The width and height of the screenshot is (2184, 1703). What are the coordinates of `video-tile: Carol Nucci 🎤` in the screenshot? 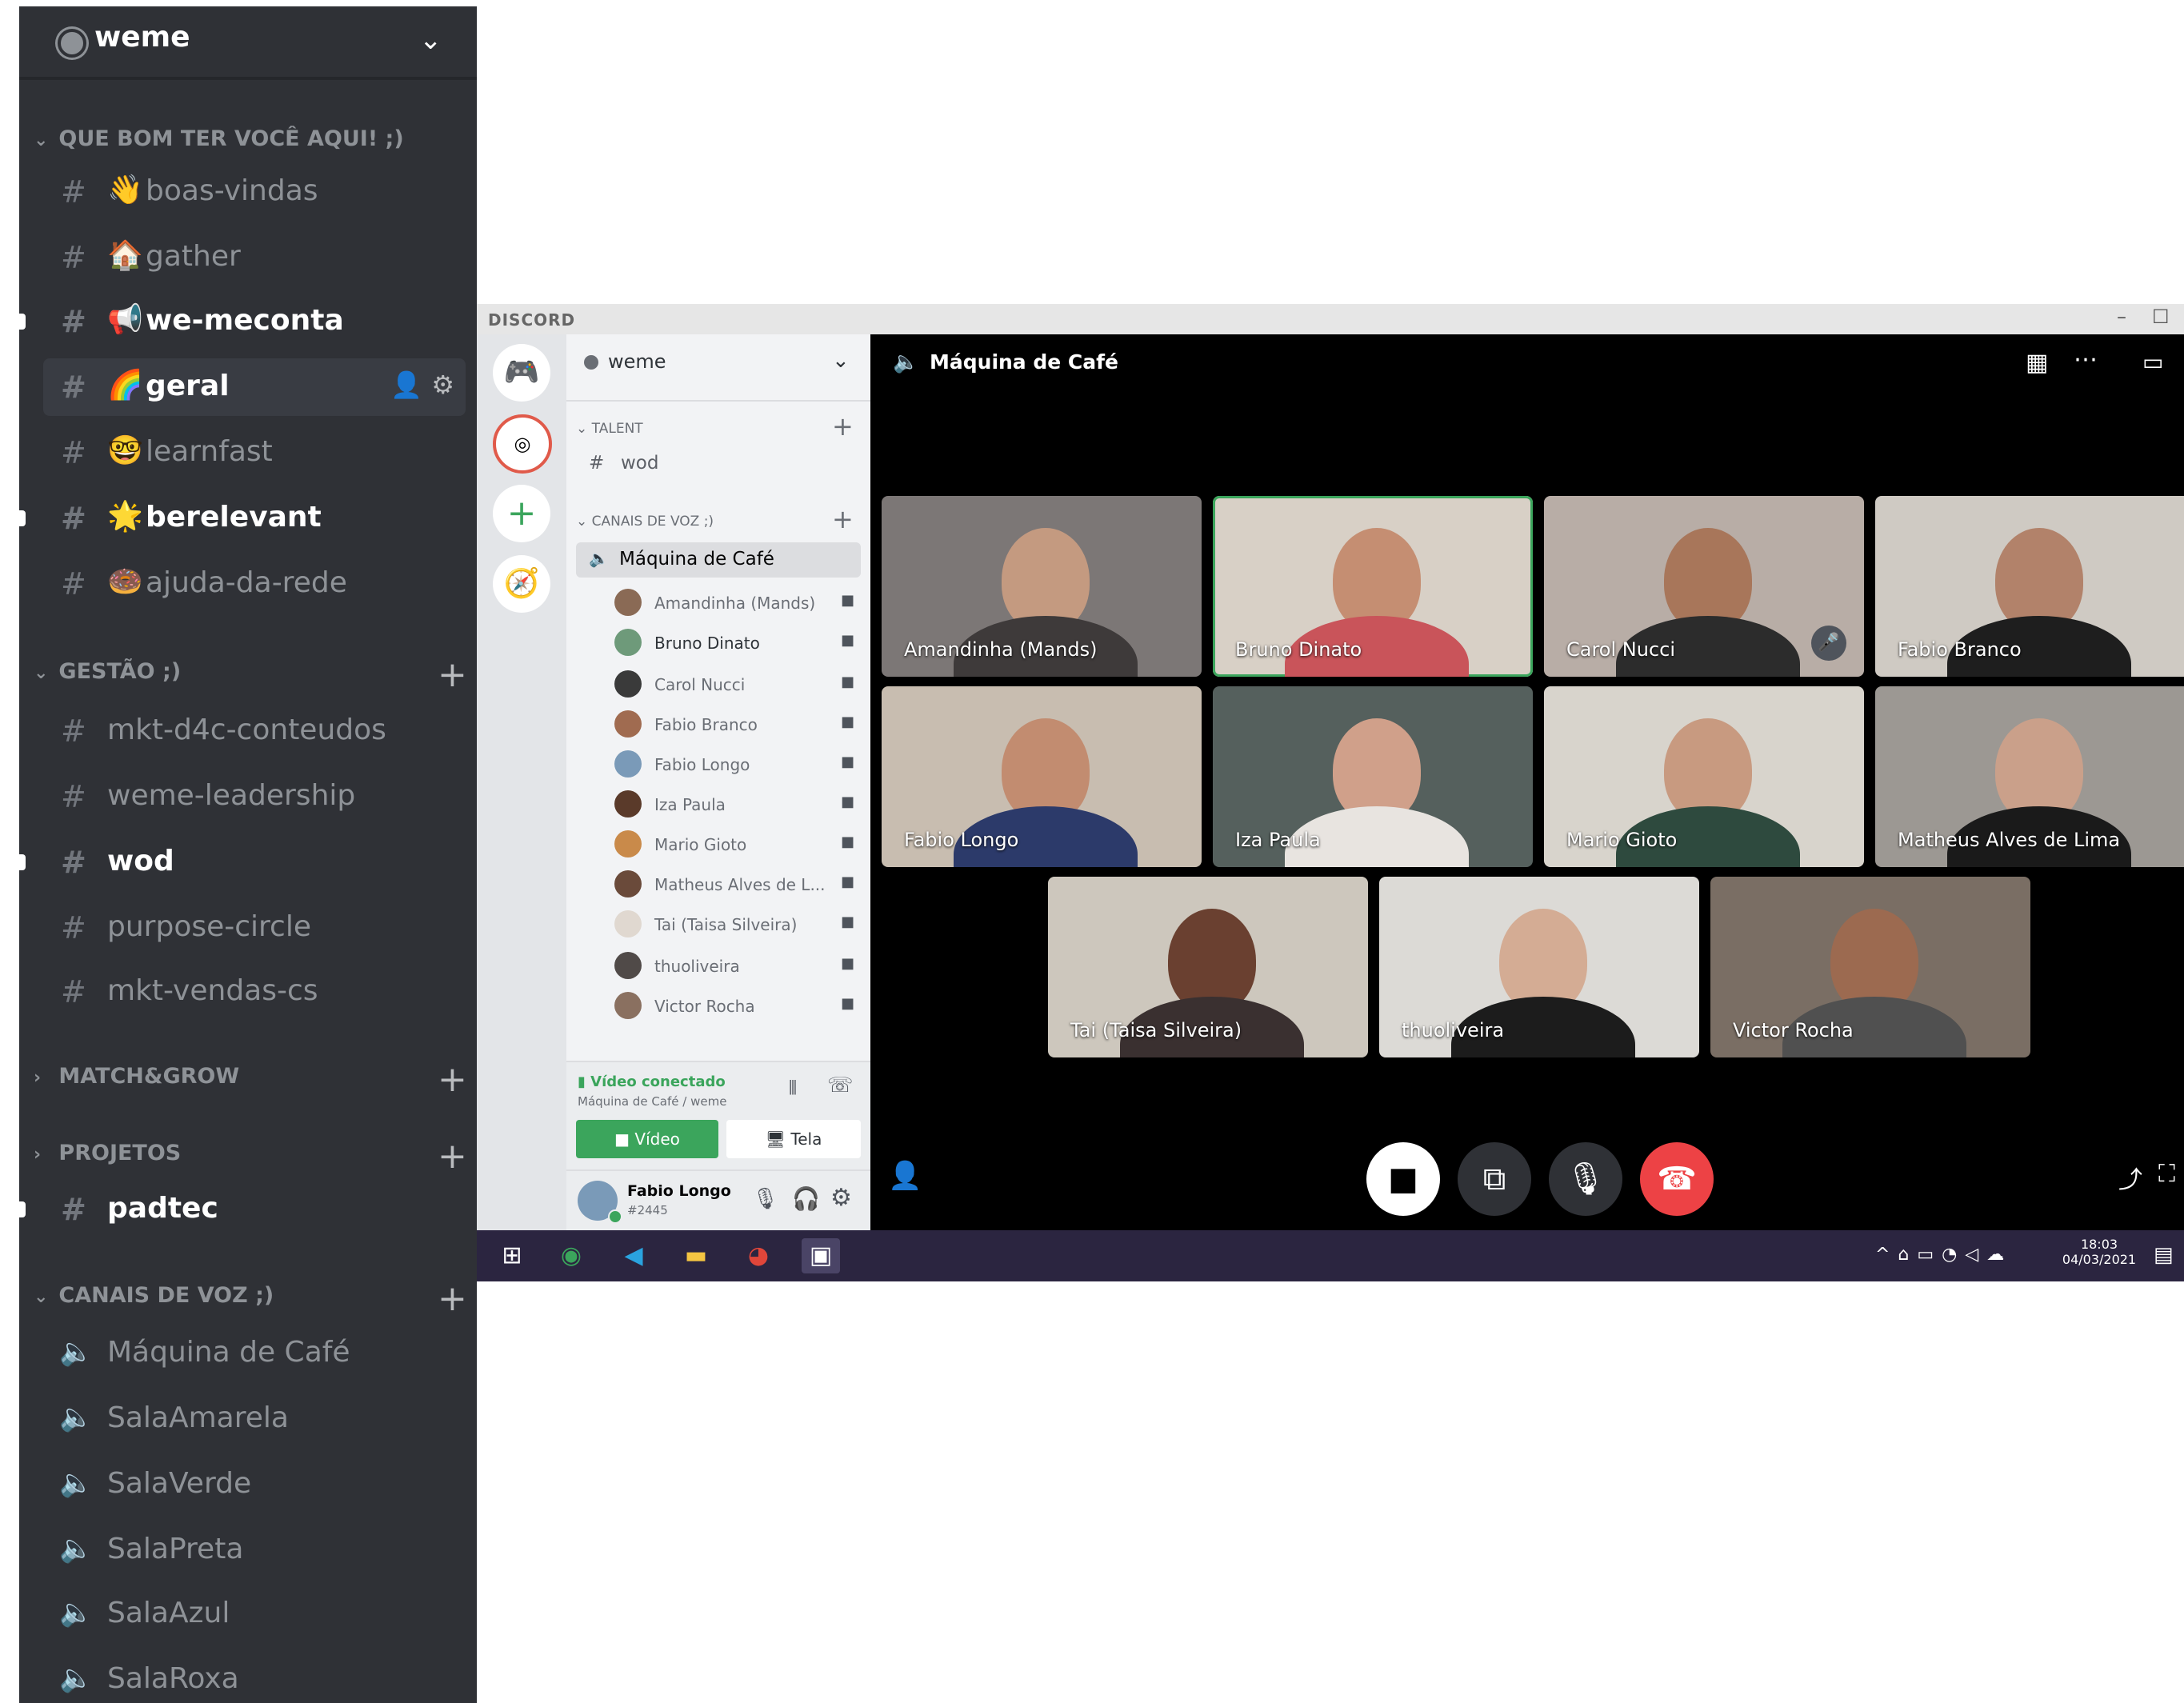 It's located at (1704, 586).